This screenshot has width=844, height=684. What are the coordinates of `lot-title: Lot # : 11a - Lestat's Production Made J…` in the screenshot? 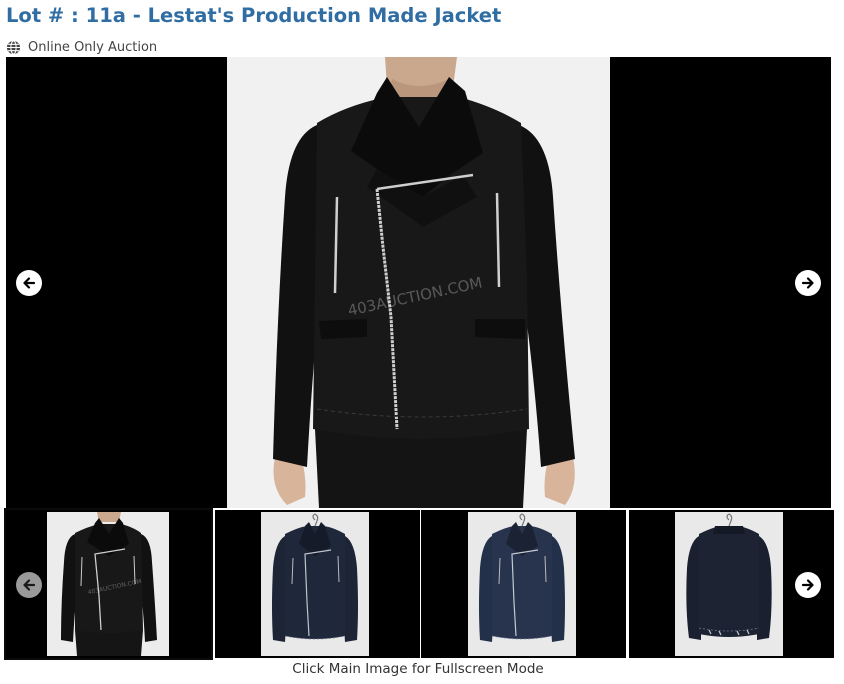 It's located at (254, 15).